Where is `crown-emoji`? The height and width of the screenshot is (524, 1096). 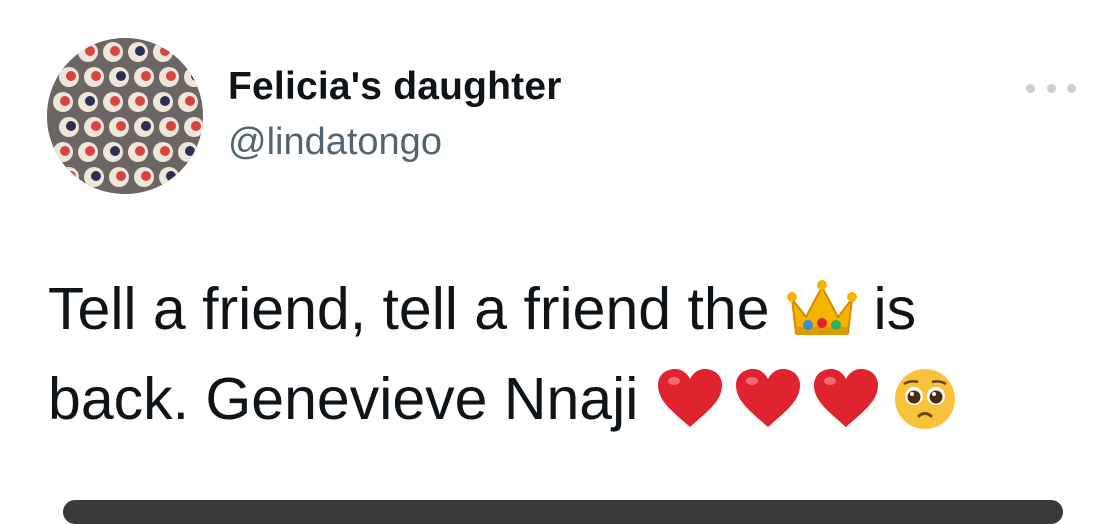
crown-emoji is located at coordinates (821, 307).